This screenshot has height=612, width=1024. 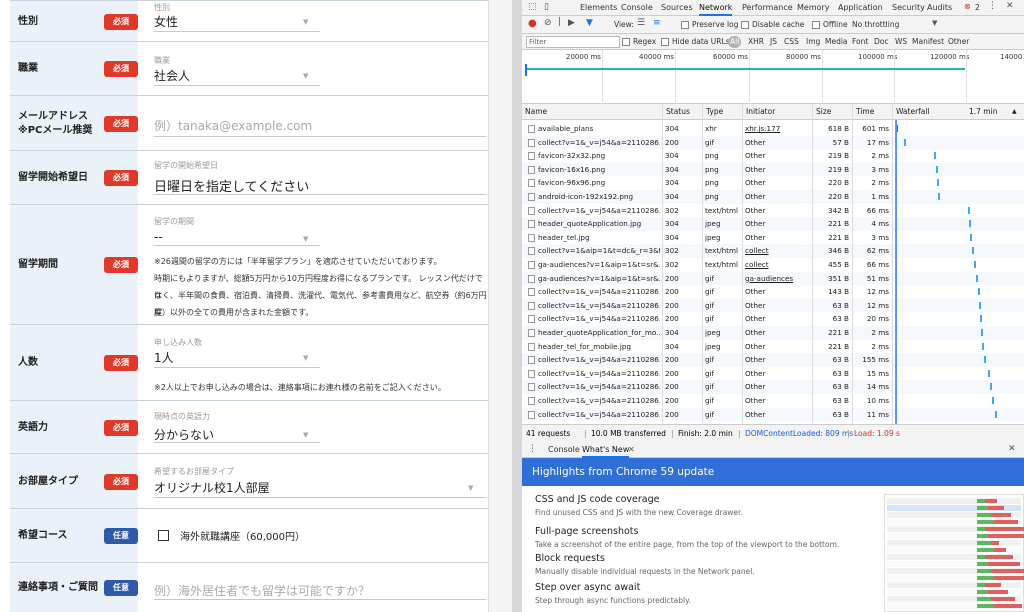 I want to click on request-name: android-icon-192x192.png, so click(x=599, y=197).